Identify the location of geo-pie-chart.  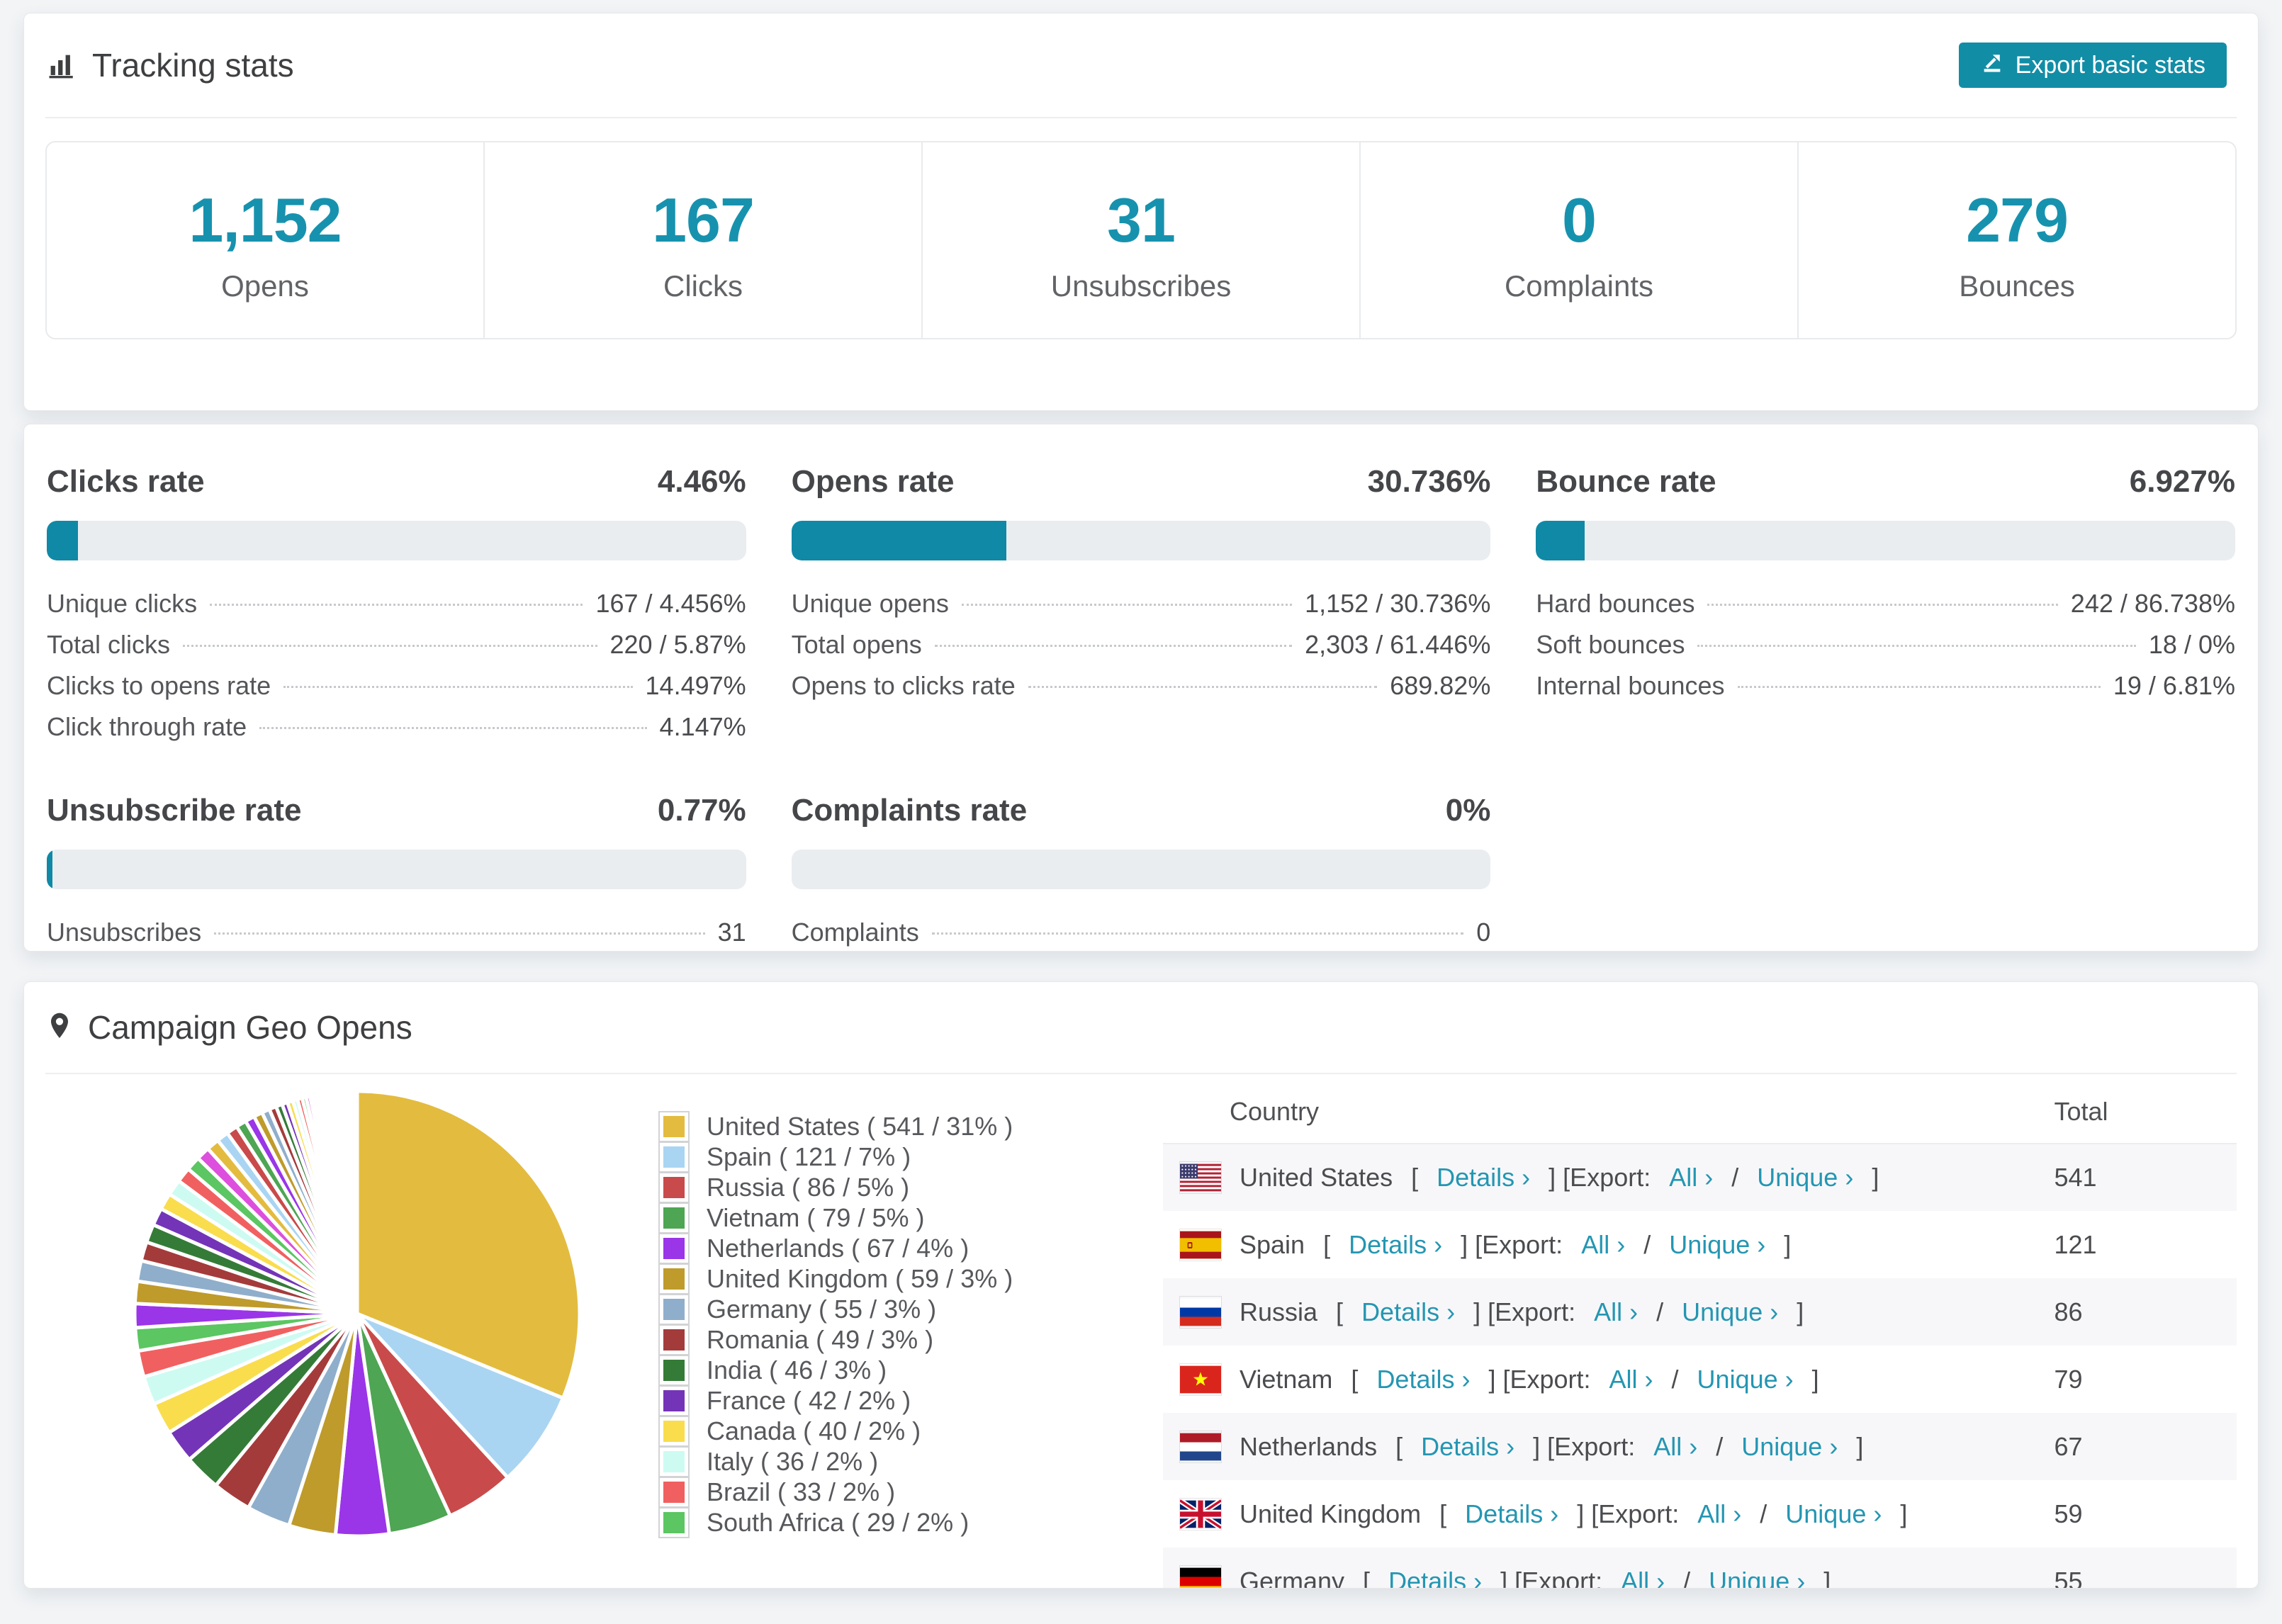
(357, 1314).